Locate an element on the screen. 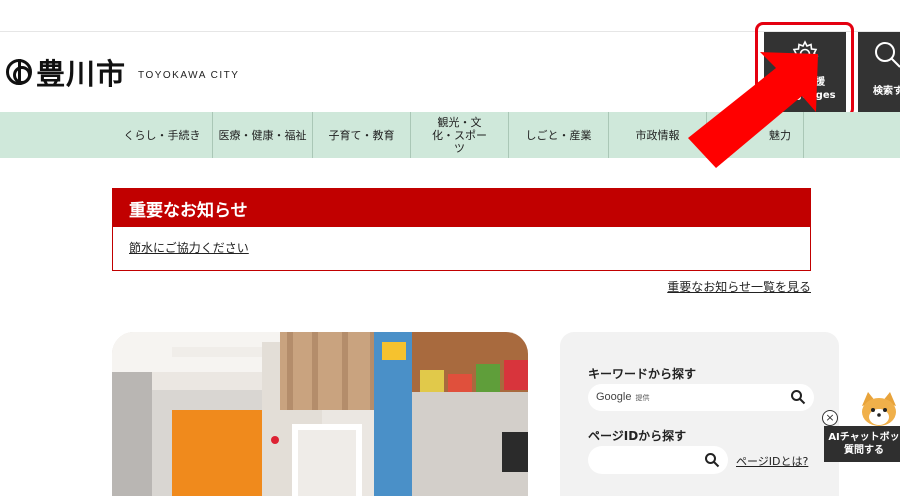 This screenshot has width=900, height=496. ai-chatbot-widget: × AIチャットボッ 質問する is located at coordinates (859, 444).